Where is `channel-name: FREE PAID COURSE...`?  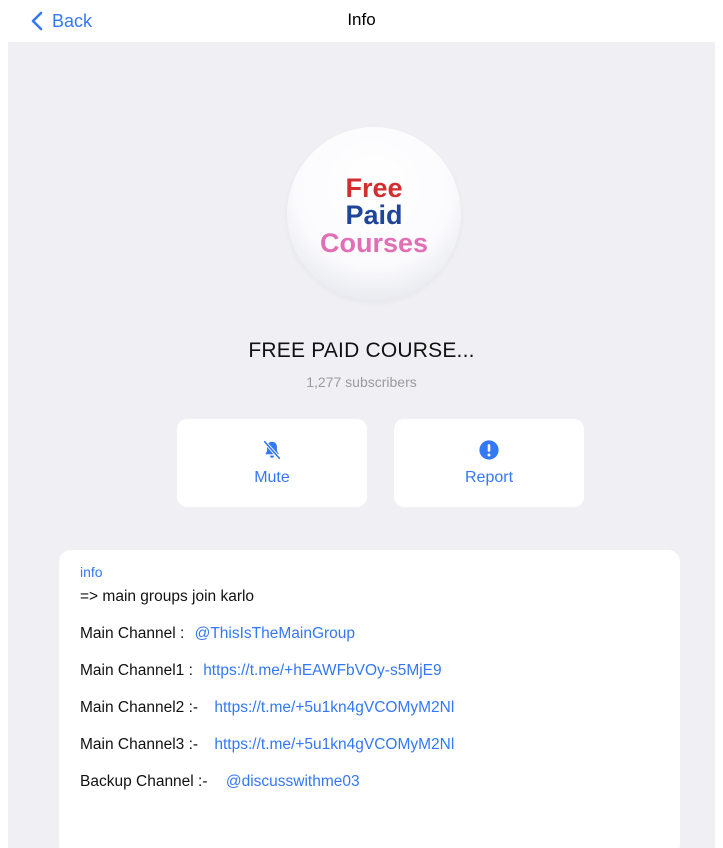
channel-name: FREE PAID COURSE... is located at coordinates (361, 350).